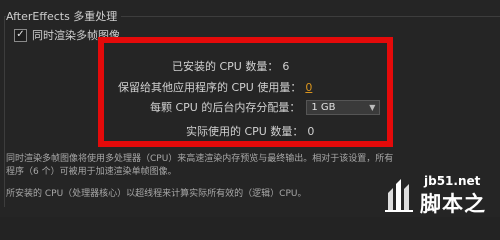 The width and height of the screenshot is (500, 240). What do you see at coordinates (453, 203) in the screenshot?
I see `watermark-name: 脚本之家` at bounding box center [453, 203].